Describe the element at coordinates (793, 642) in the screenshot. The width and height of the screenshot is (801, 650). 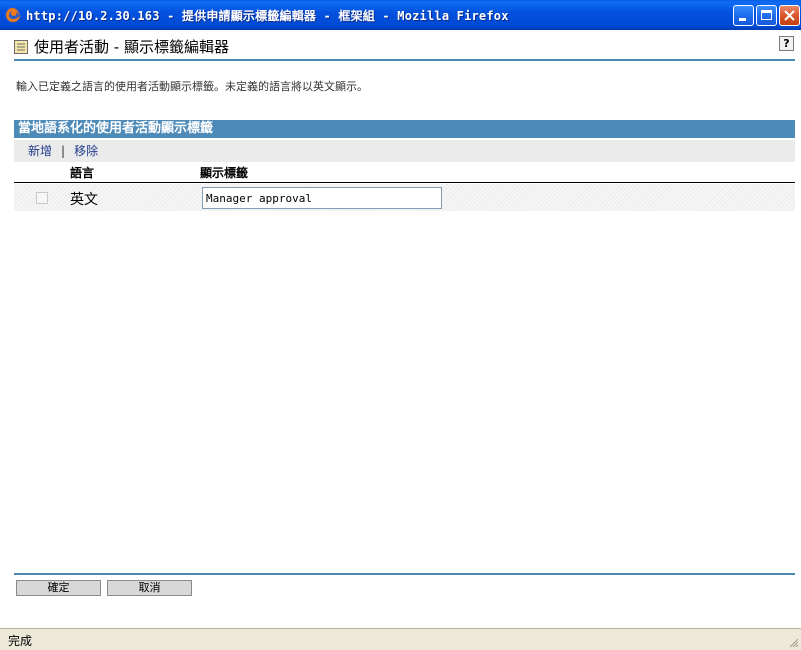
I see `resize-grip-icon` at that location.